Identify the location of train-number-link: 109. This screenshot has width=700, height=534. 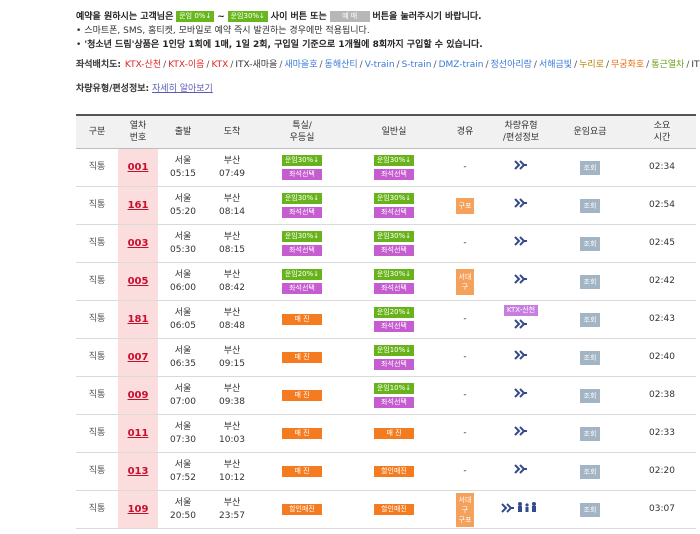
(138, 509).